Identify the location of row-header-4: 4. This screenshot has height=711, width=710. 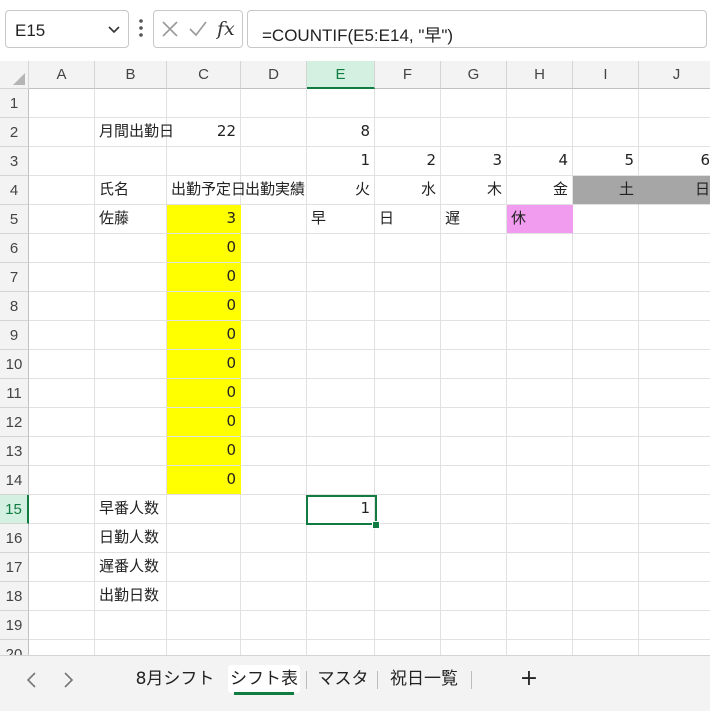
(14, 190).